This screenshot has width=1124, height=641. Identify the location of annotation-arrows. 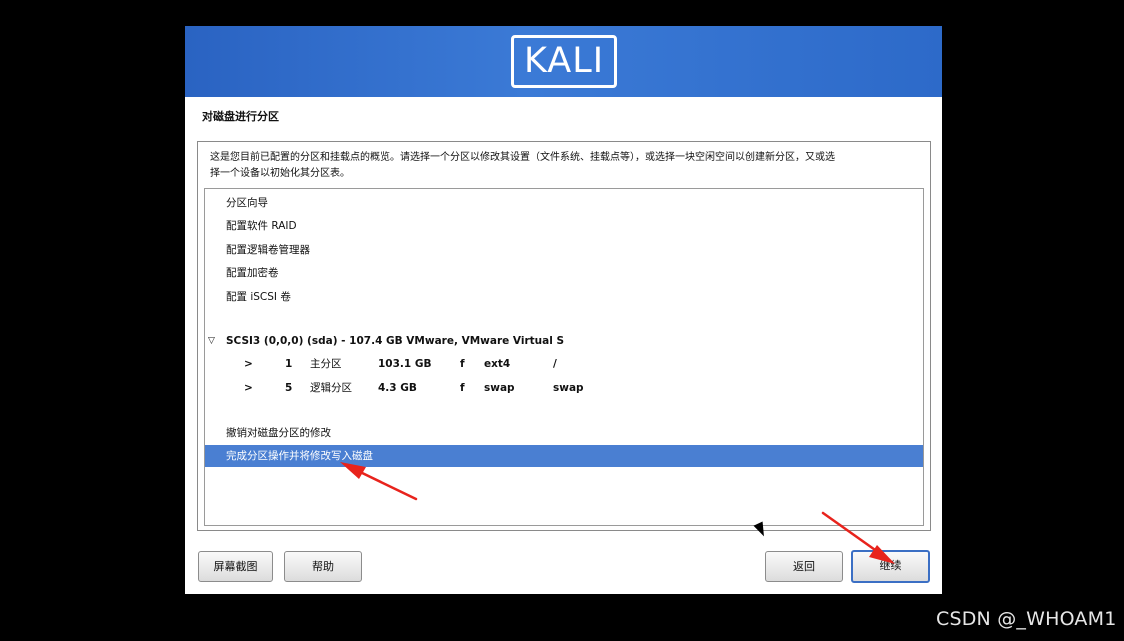
(617, 513).